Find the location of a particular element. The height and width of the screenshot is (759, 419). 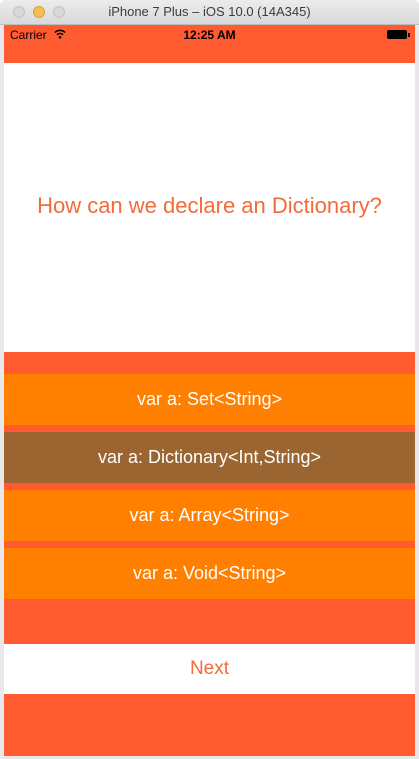

answer-option-set: var a: Set<String> is located at coordinates (209, 399).